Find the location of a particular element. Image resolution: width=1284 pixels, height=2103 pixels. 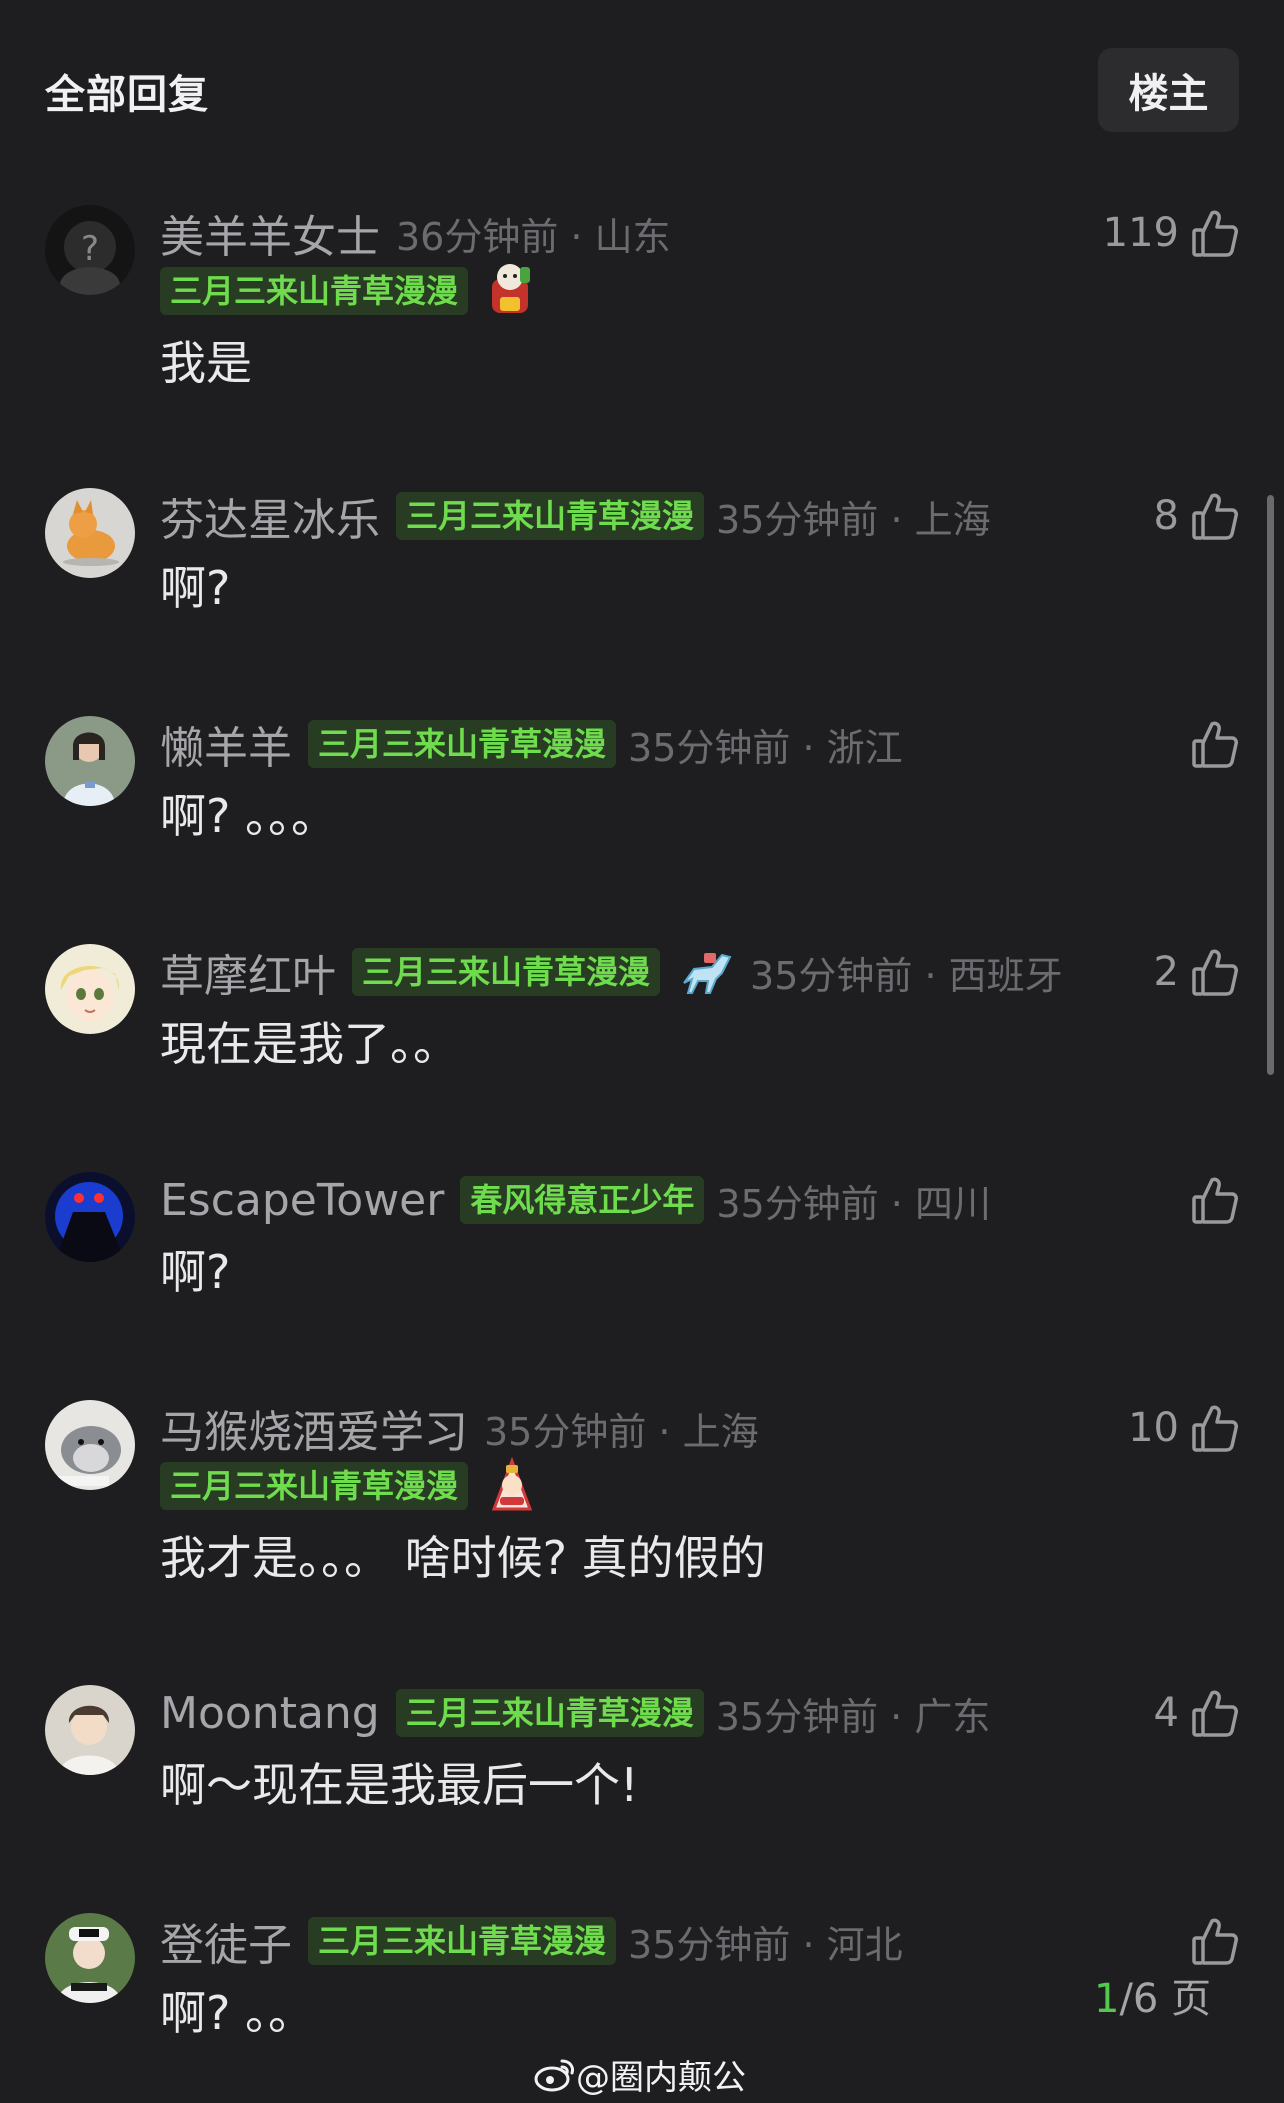

username: 美羊羊女士 is located at coordinates (270, 233).